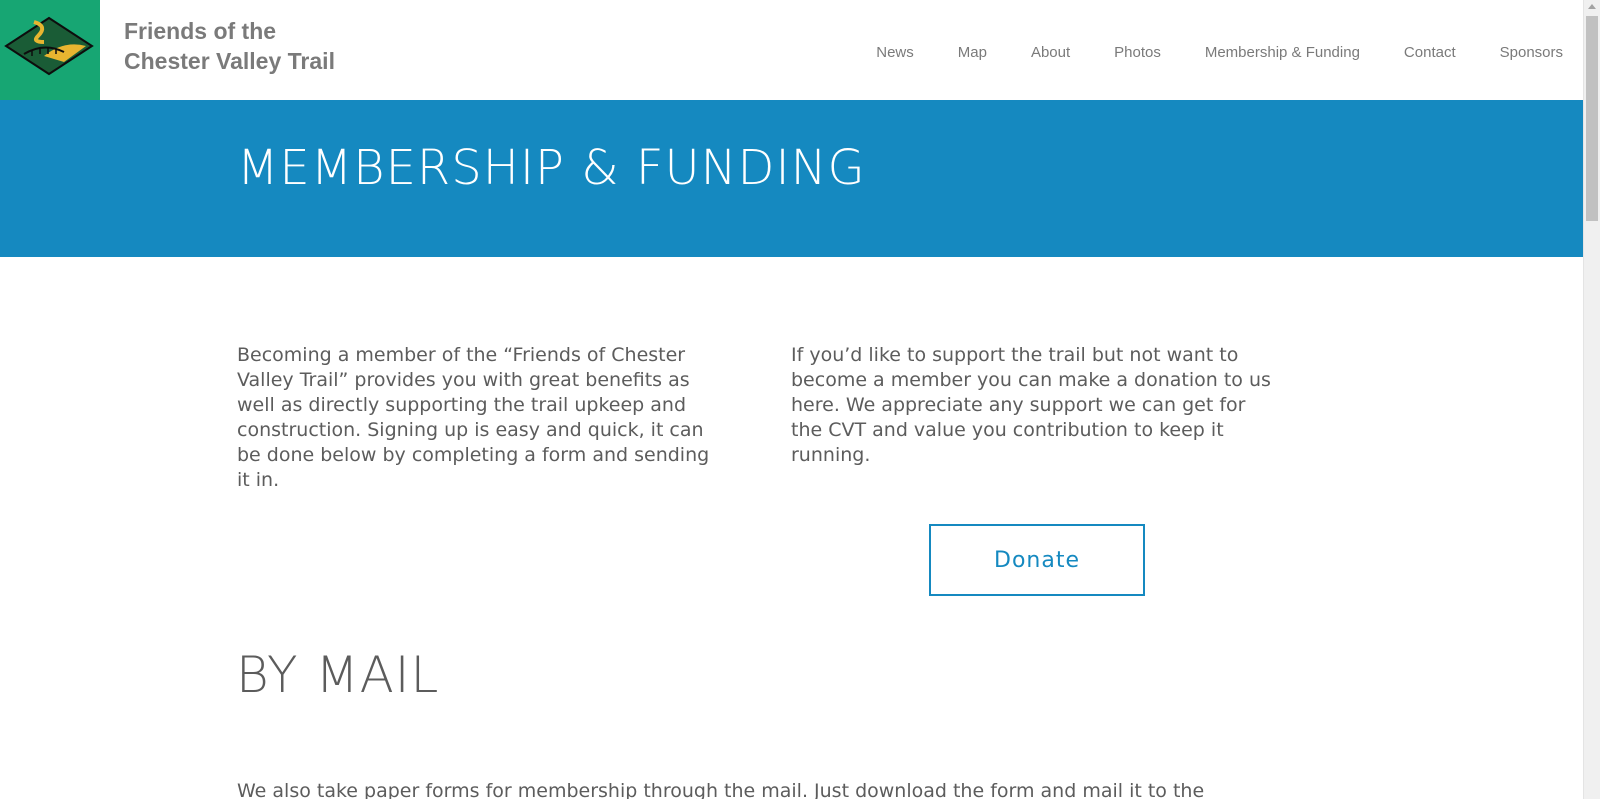 The image size is (1600, 799). What do you see at coordinates (1282, 52) in the screenshot?
I see `nav-membership-funding: Membership & Funding` at bounding box center [1282, 52].